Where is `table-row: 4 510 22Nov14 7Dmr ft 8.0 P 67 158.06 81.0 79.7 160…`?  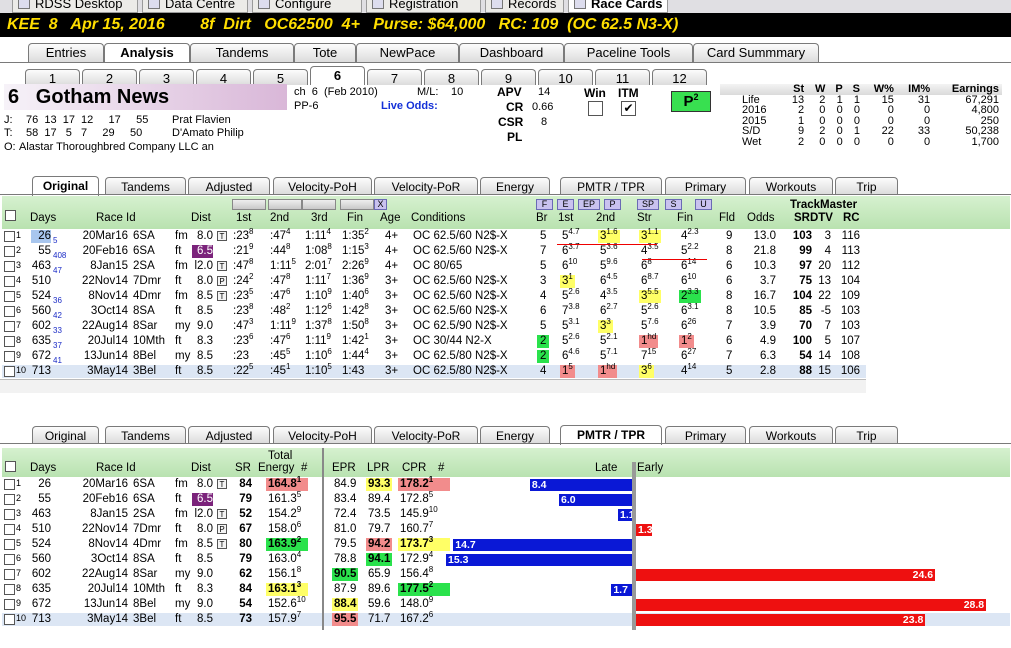 table-row: 4 510 22Nov14 7Dmr ft 8.0 P 67 158.06 81.0 79.7 160… is located at coordinates (506, 528).